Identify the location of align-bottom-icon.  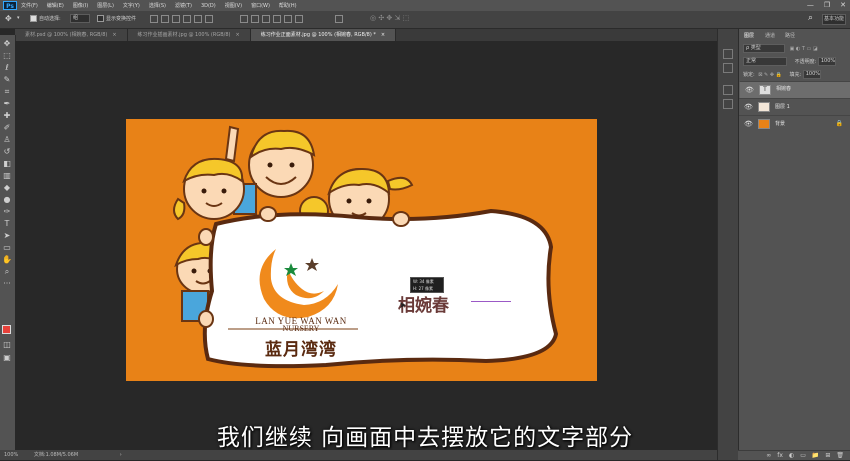
(176, 19).